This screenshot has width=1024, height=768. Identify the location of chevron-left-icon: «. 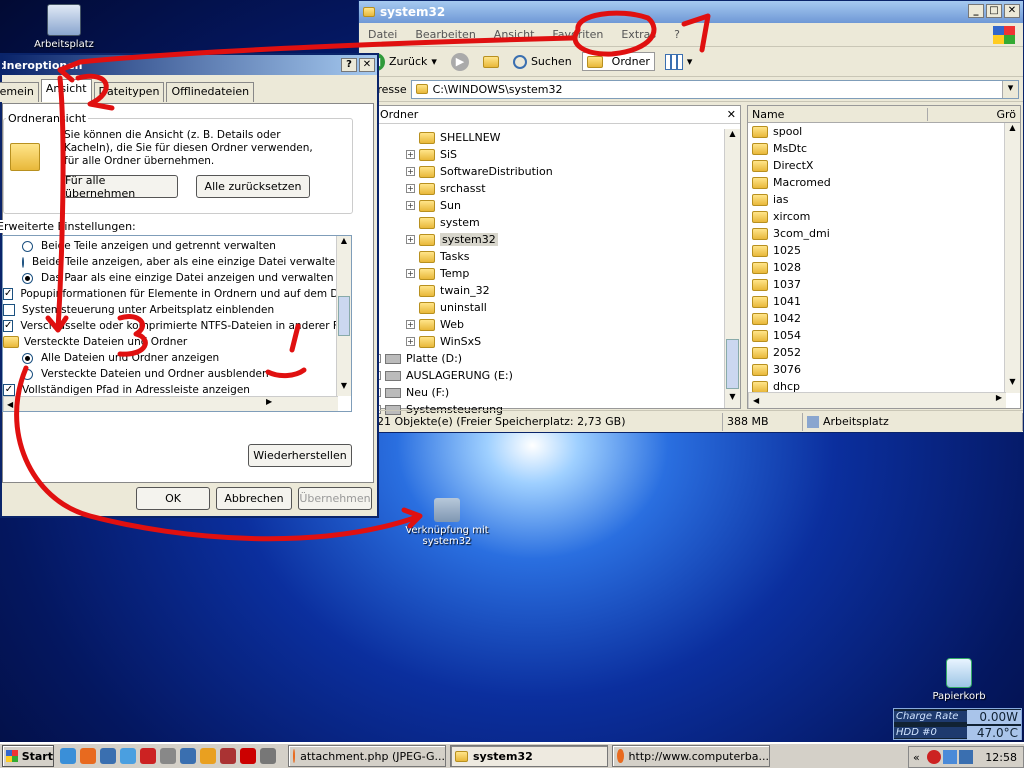
(916, 757).